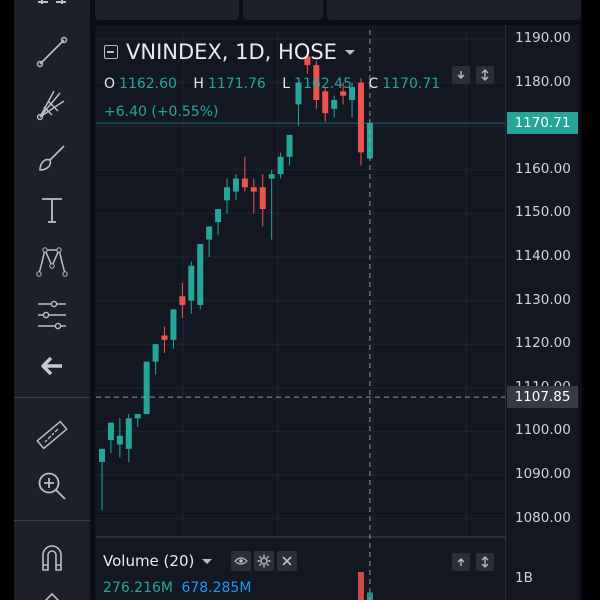  Describe the element at coordinates (543, 168) in the screenshot. I see `price-tick-label: 1160.00` at that location.